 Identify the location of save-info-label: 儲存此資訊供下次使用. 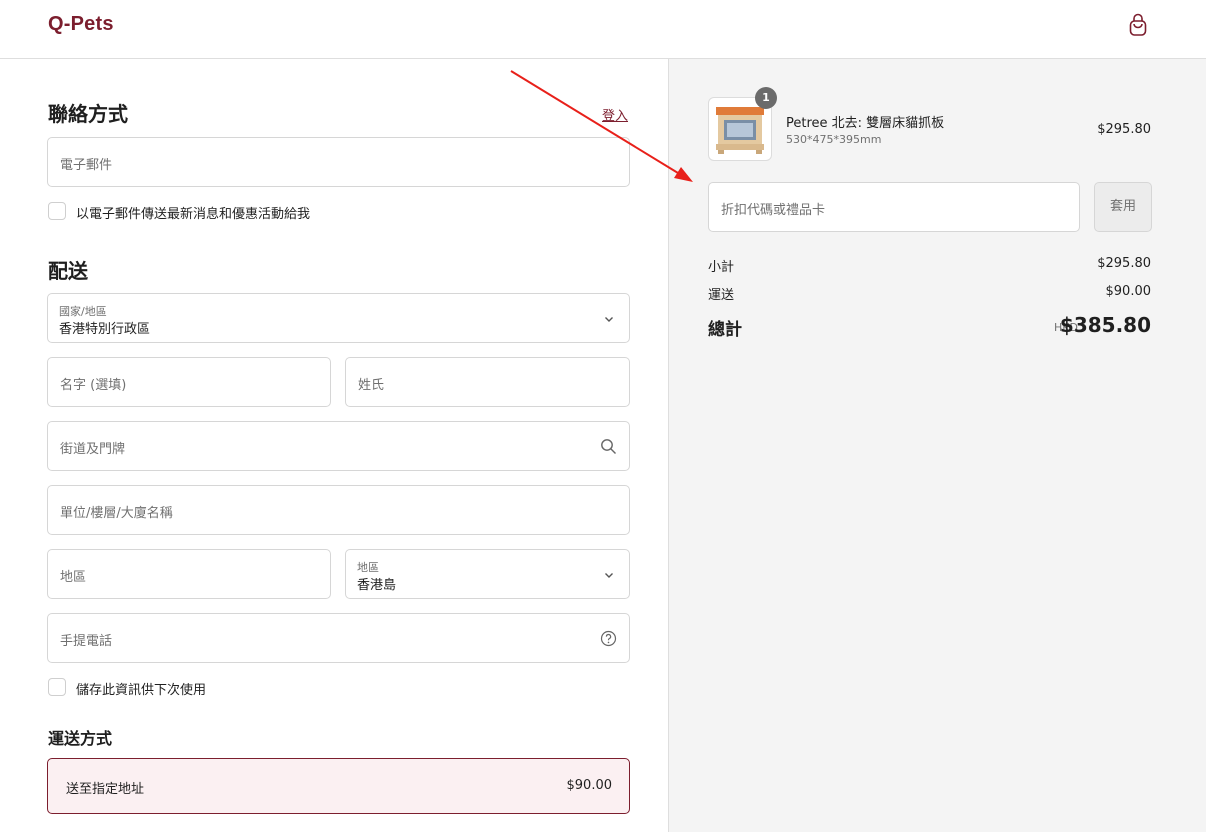
(141, 690).